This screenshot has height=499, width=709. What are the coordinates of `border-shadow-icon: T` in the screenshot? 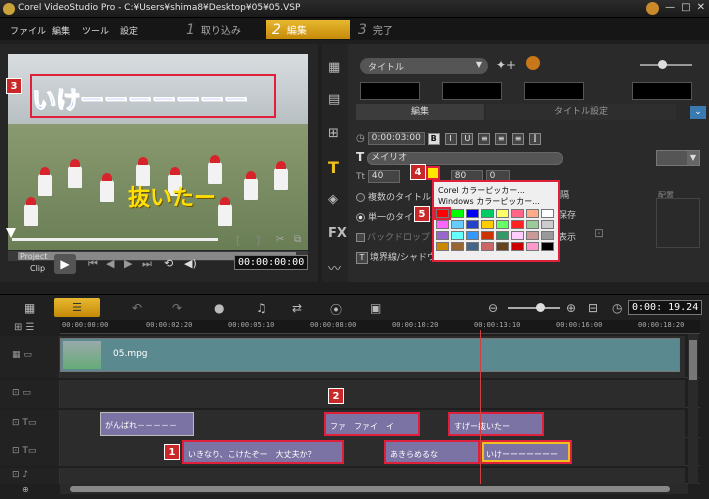 It's located at (362, 257).